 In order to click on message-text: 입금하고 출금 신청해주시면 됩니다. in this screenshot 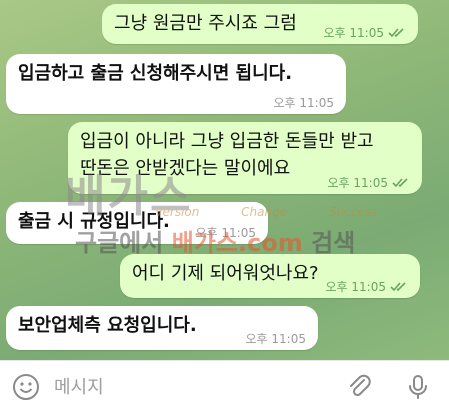, I will do `click(155, 73)`.